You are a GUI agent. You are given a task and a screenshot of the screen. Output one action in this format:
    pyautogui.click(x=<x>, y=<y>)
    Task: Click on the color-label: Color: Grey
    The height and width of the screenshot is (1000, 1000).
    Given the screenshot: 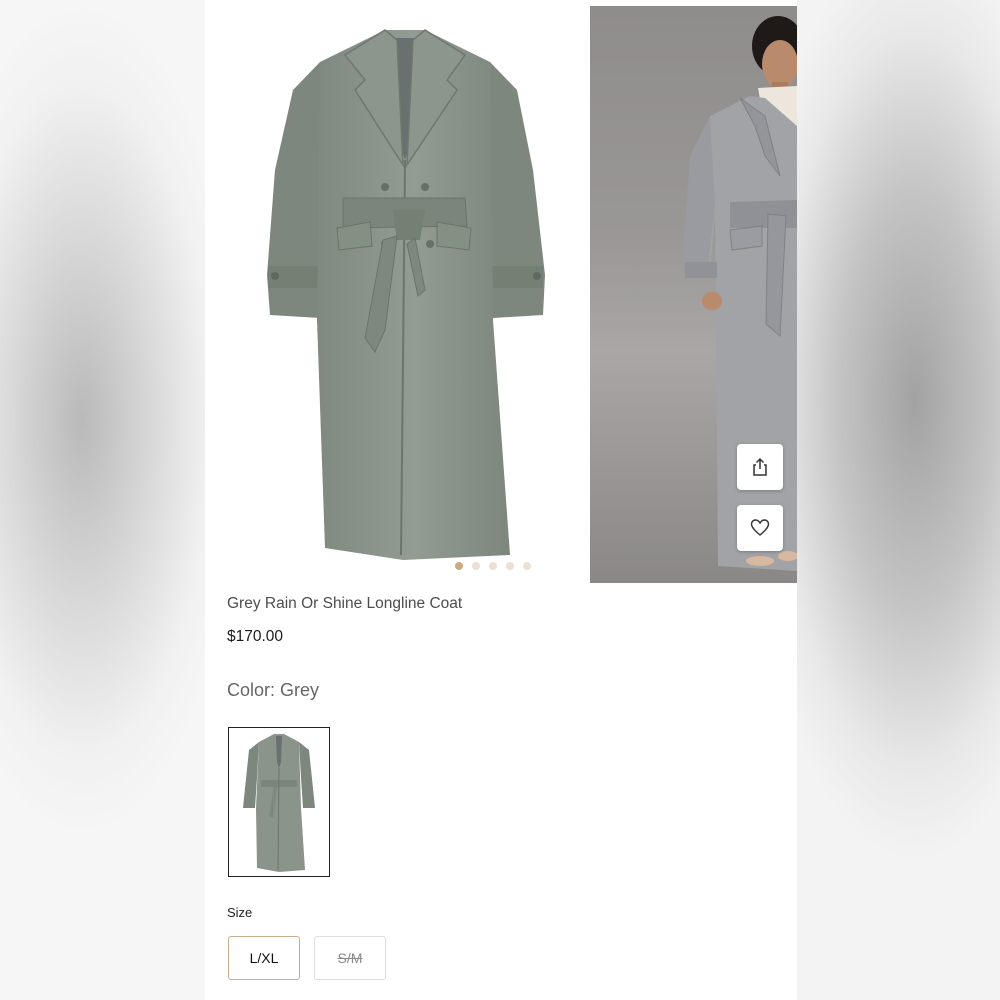 What is the action you would take?
    pyautogui.click(x=273, y=690)
    